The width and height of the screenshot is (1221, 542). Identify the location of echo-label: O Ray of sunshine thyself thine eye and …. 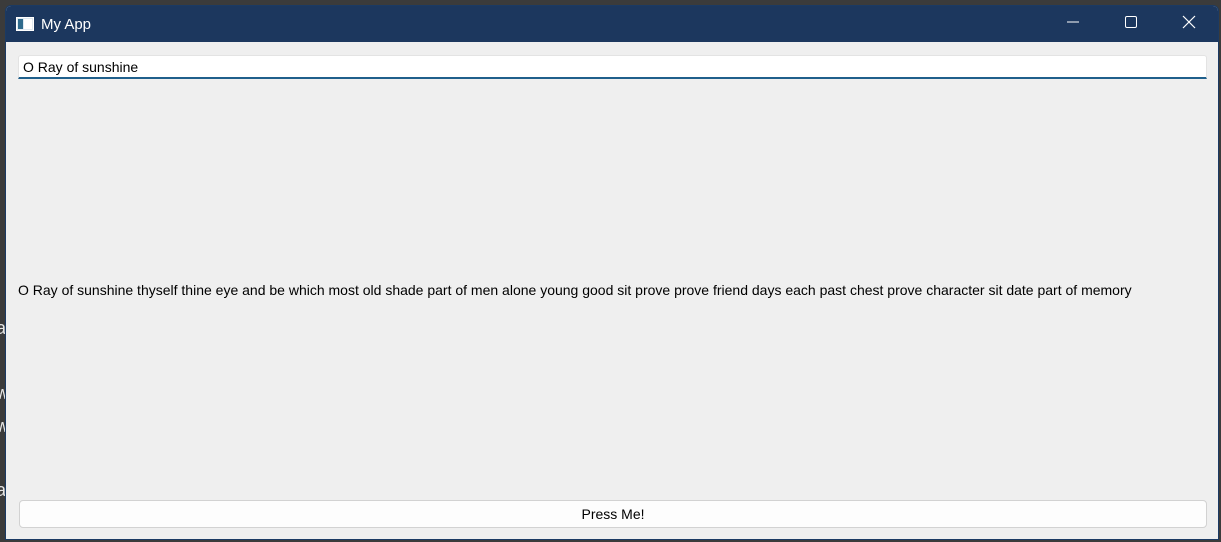
(575, 290).